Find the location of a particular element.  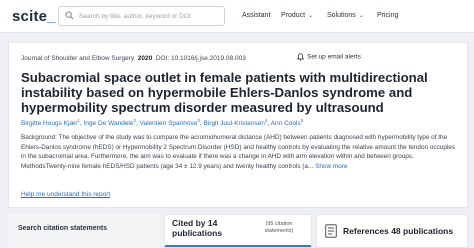

search-citations-button: Search citation statements is located at coordinates (84, 231).